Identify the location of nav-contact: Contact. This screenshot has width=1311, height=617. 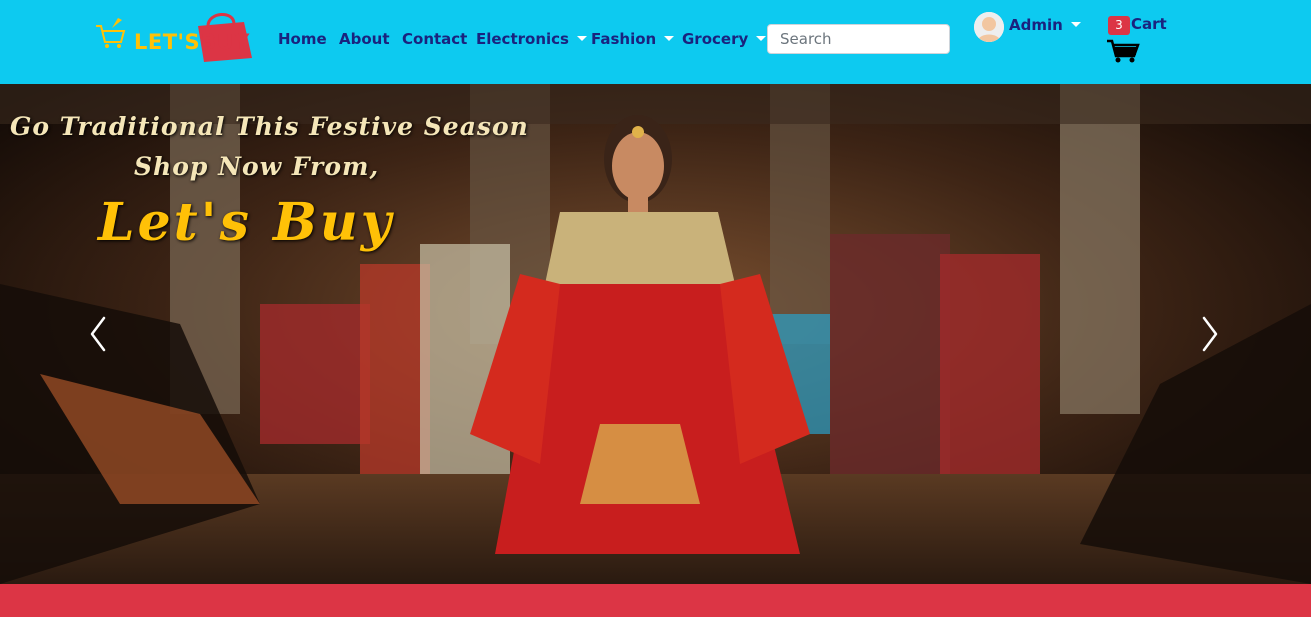
(434, 39).